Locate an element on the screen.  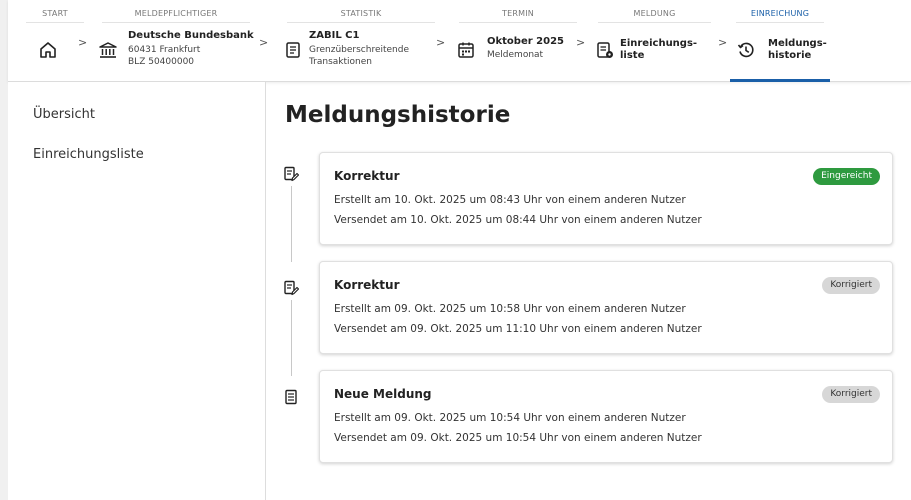
step-sub: 60431 Frankfurt is located at coordinates (164, 50).